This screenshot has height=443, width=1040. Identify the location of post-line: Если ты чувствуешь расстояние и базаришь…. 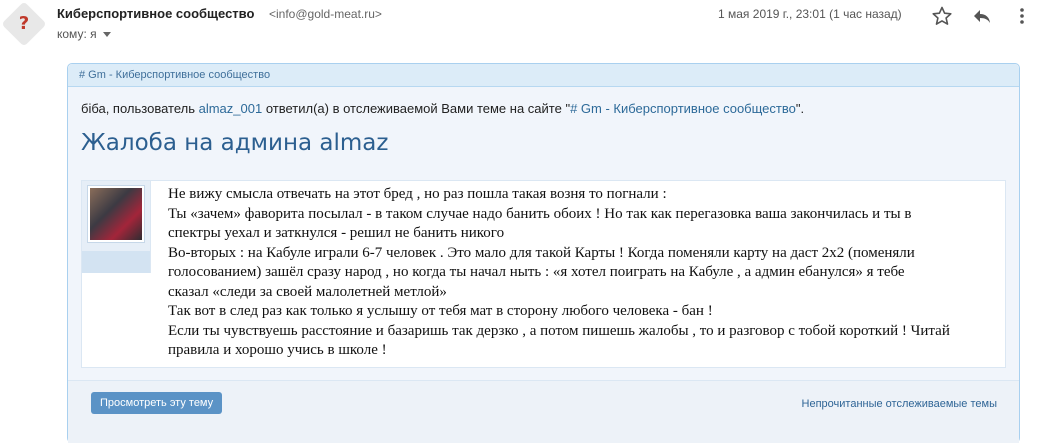
(559, 330).